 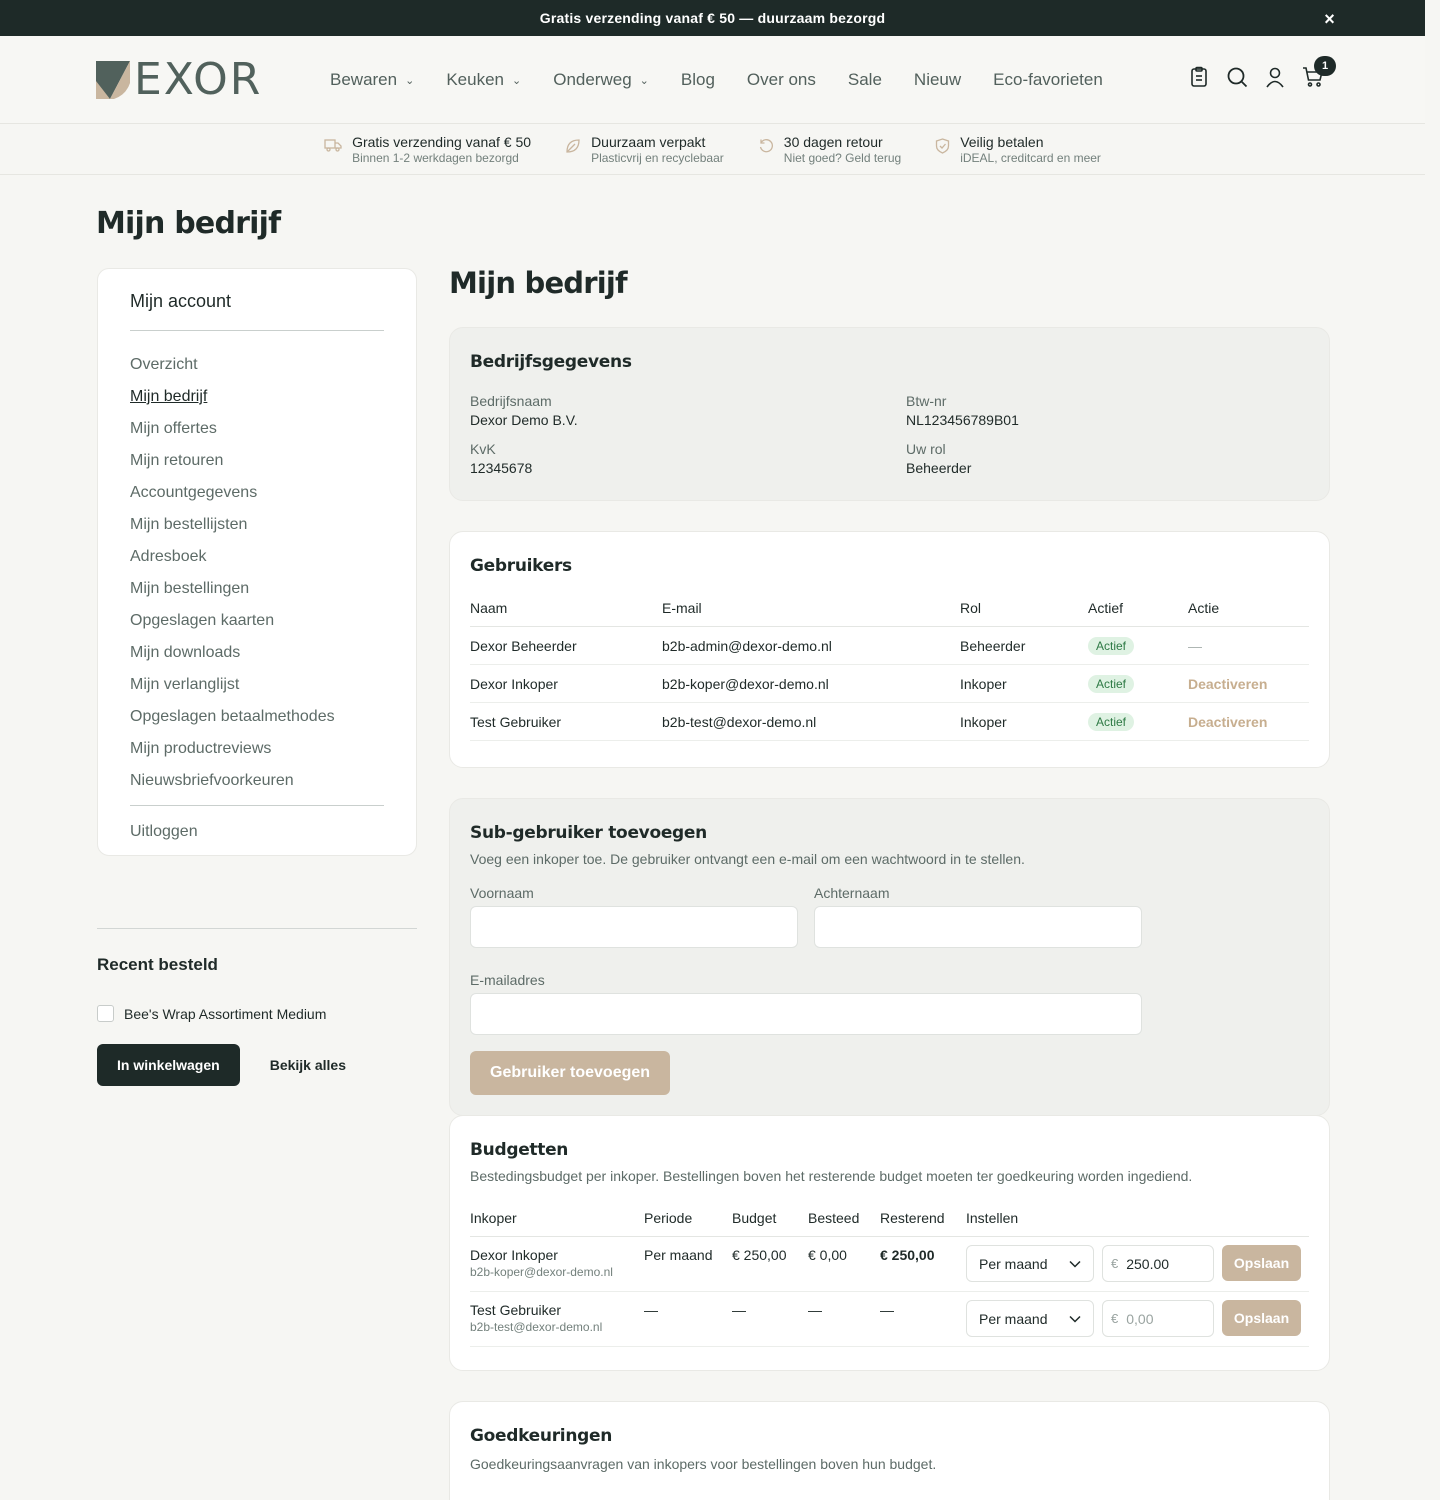 I want to click on nav-item-nieuw: Nieuw, so click(x=937, y=80).